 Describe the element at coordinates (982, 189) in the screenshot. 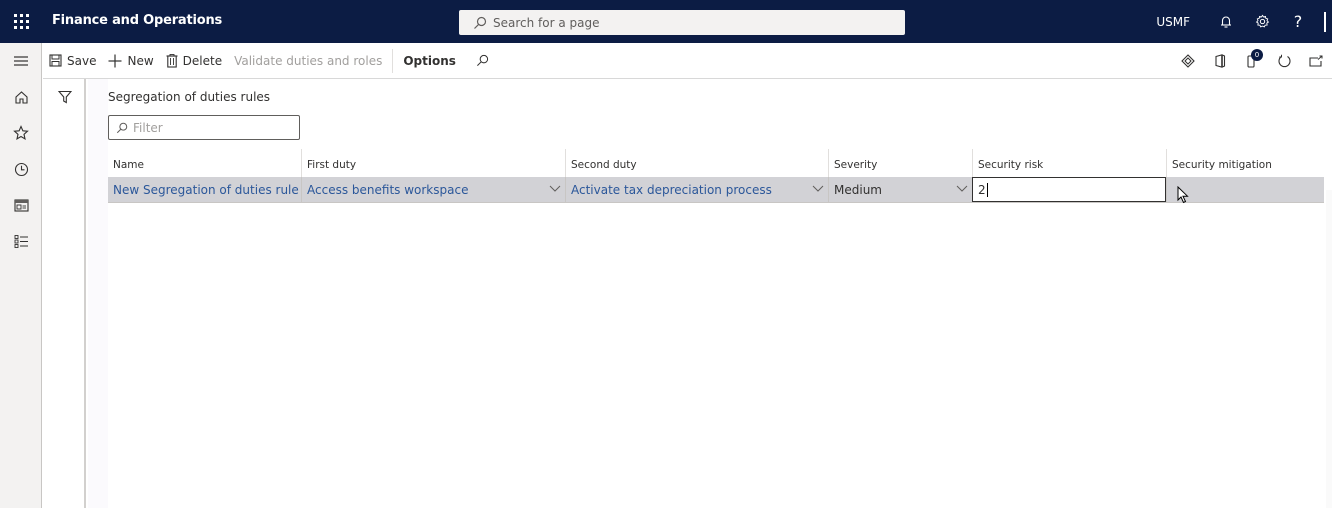

I see `security-risk-value: 2` at that location.